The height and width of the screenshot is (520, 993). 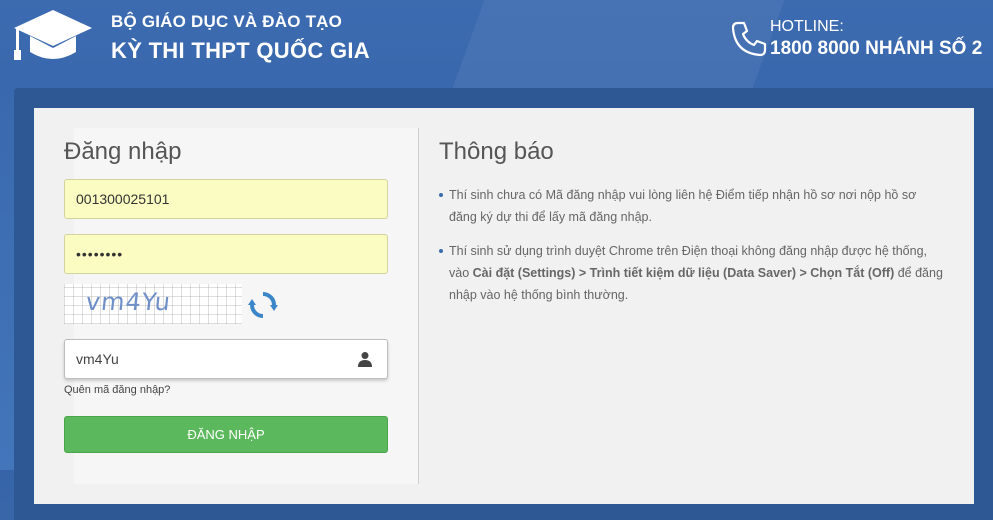 What do you see at coordinates (807, 26) in the screenshot?
I see `hotline-label: HOTLINE:` at bounding box center [807, 26].